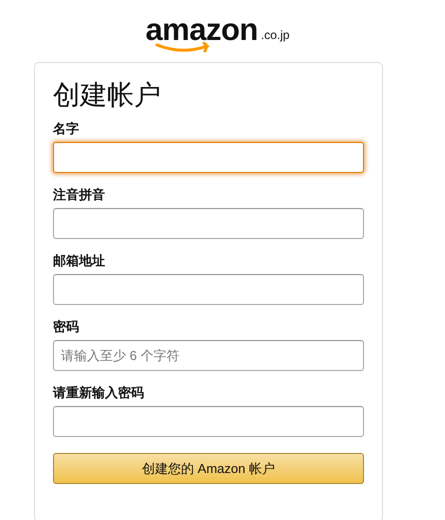 This screenshot has width=445, height=520. What do you see at coordinates (79, 195) in the screenshot?
I see `field-label: 注音拼音` at bounding box center [79, 195].